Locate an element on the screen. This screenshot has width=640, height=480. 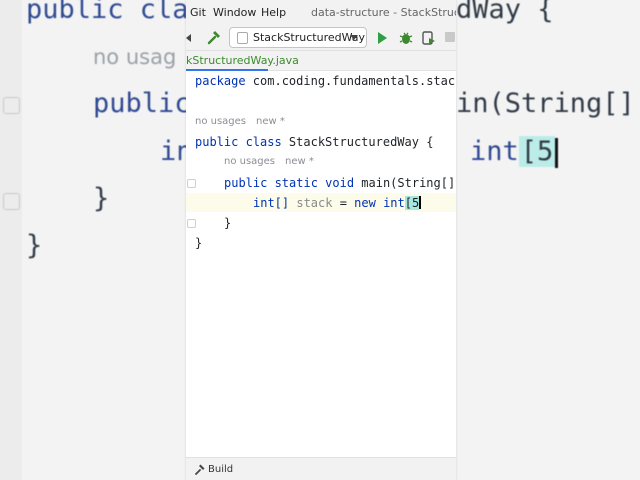
code-line-class: public class StackStructuredWay { is located at coordinates (314, 142).